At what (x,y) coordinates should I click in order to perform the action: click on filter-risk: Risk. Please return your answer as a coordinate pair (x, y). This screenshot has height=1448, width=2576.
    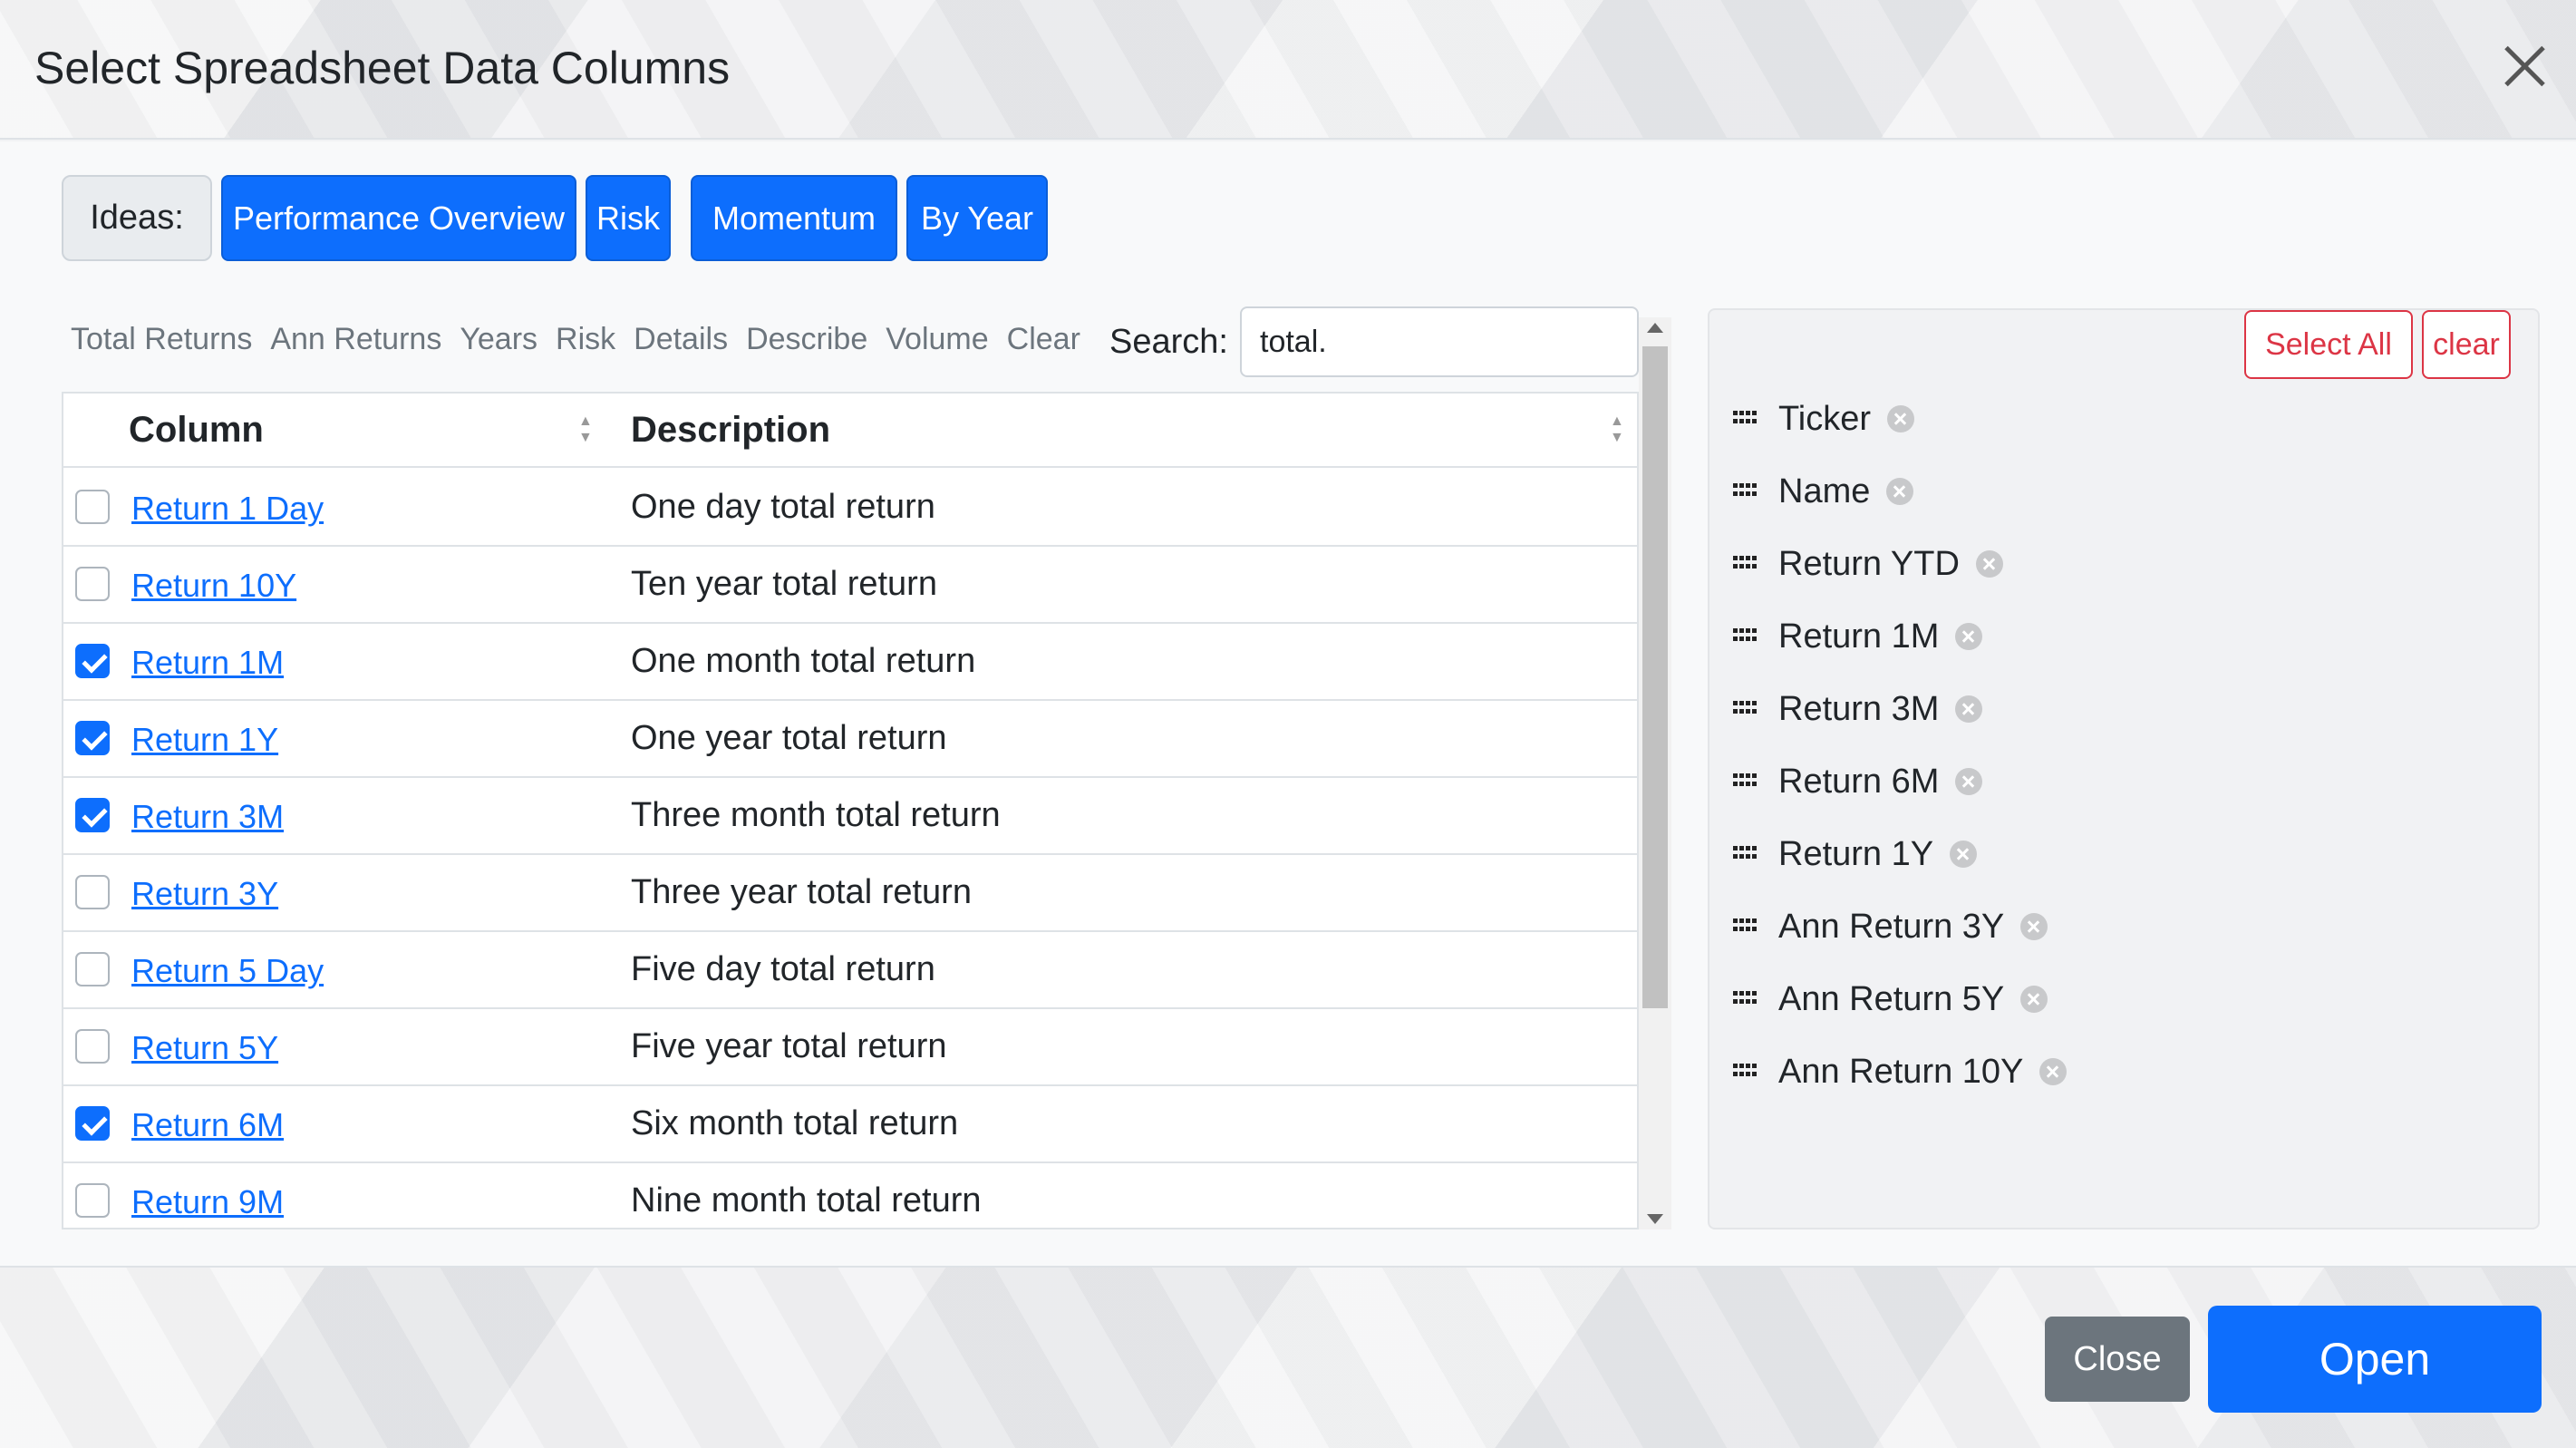
    Looking at the image, I should click on (585, 340).